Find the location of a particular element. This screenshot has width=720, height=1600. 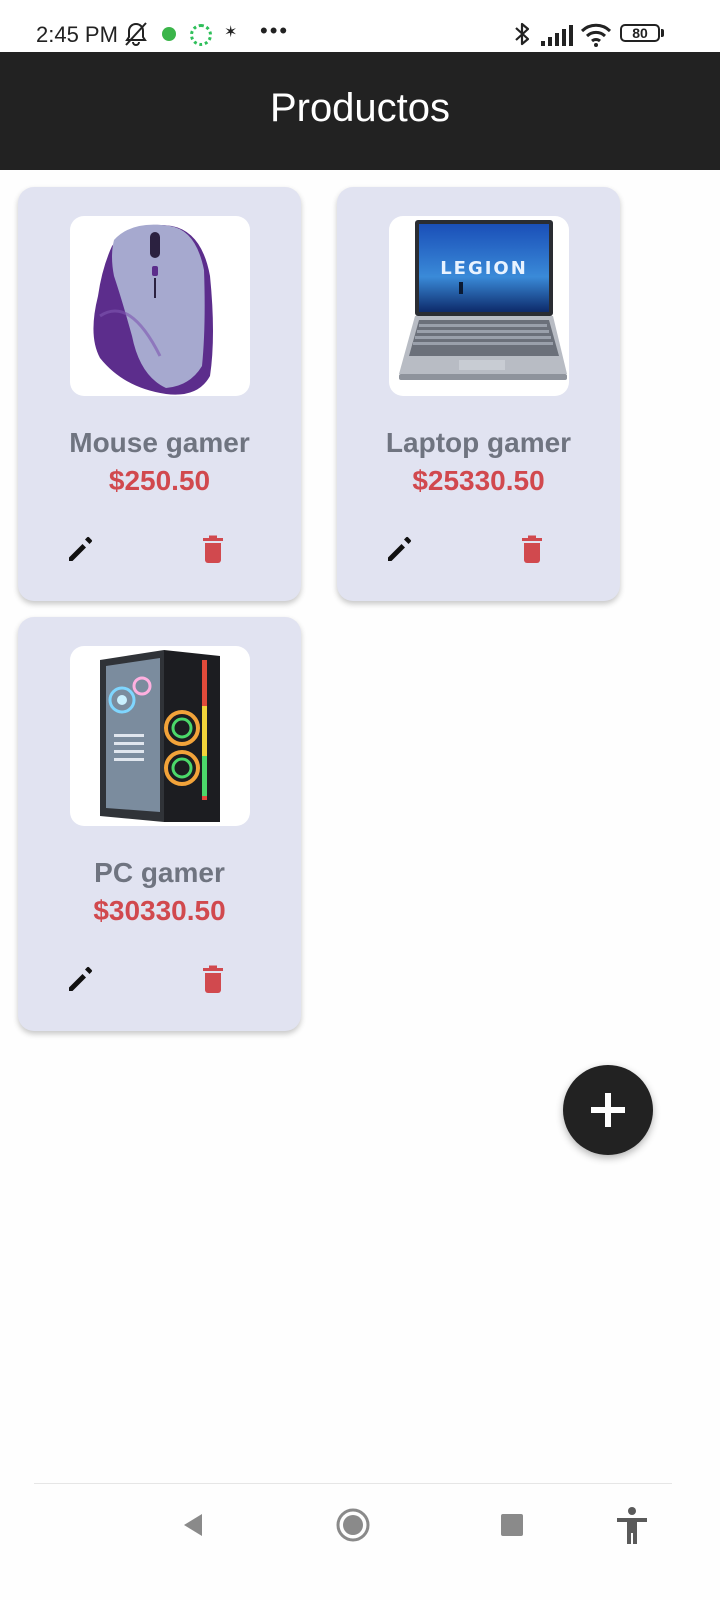

product-price: $30330.50 is located at coordinates (159, 910).